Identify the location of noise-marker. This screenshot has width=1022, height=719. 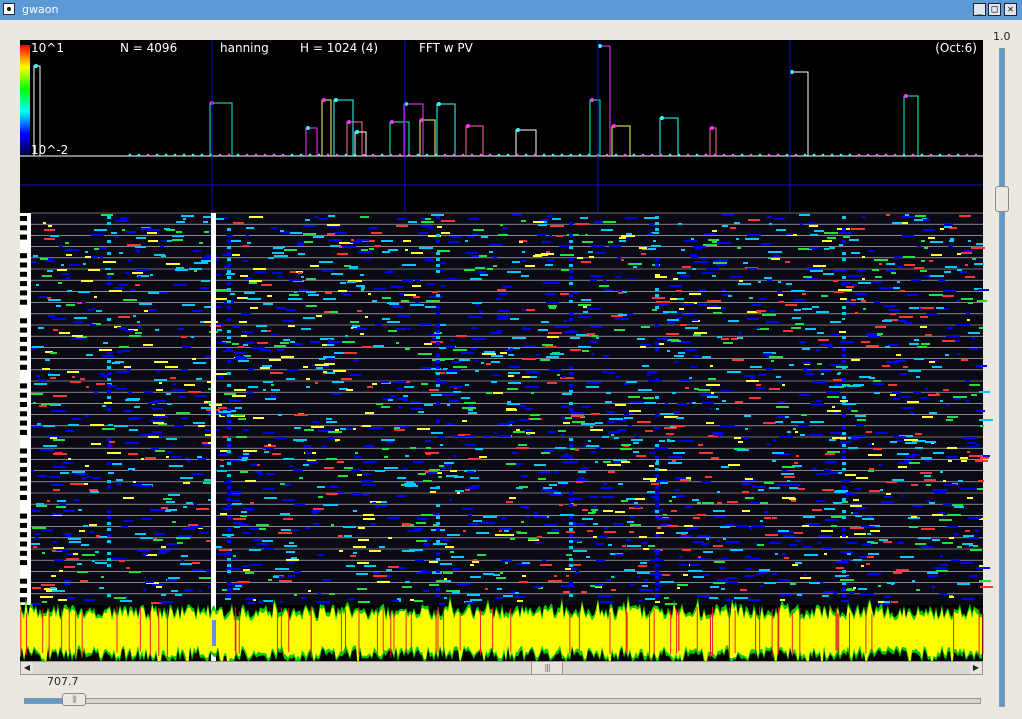
(805, 155).